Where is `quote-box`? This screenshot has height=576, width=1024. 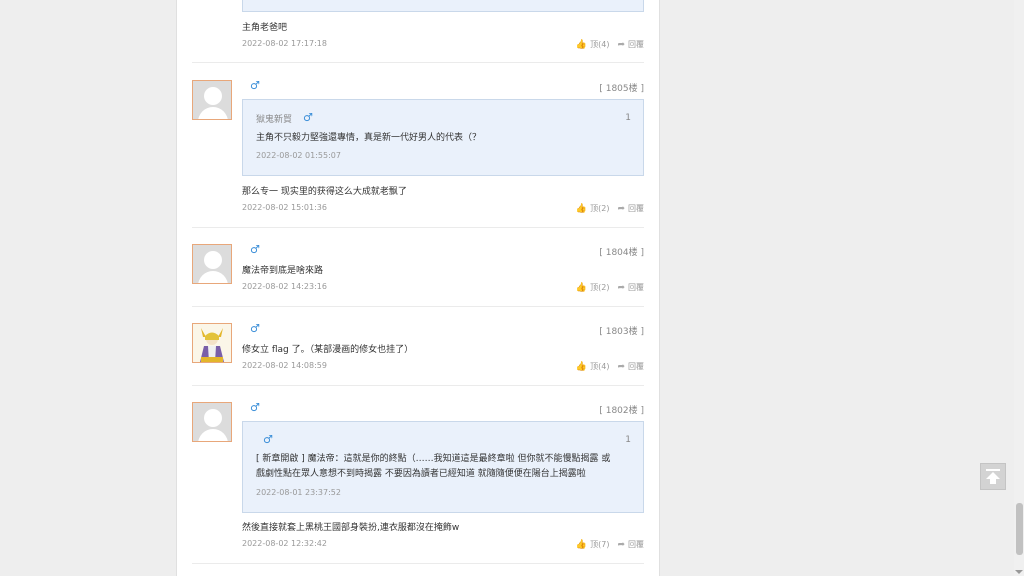
quote-box is located at coordinates (443, 6).